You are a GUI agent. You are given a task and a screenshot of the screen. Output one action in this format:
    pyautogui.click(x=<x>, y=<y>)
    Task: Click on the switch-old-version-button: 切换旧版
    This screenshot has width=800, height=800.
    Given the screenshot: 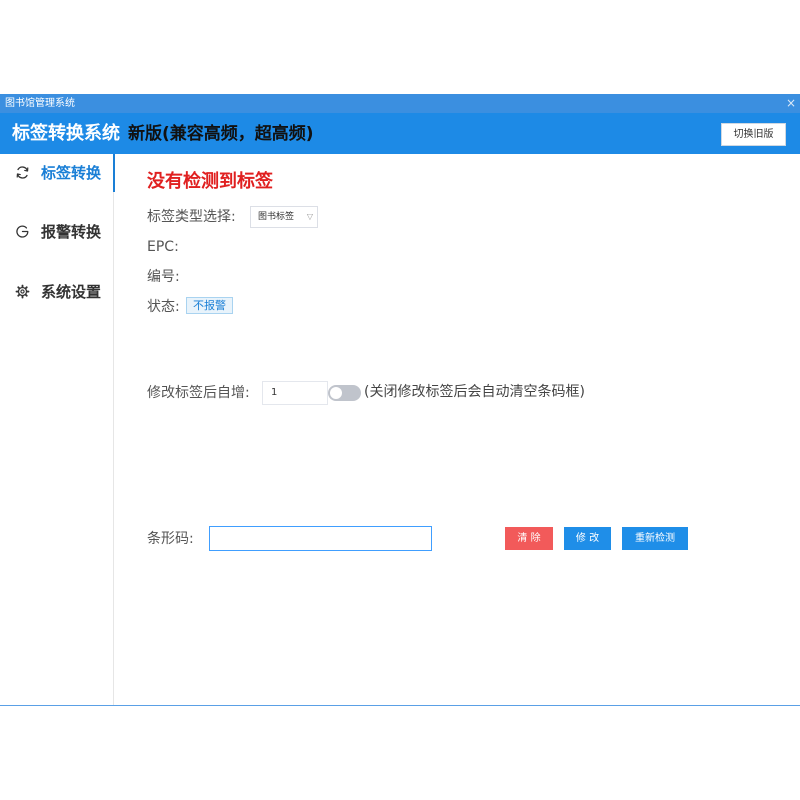 What is the action you would take?
    pyautogui.click(x=753, y=134)
    